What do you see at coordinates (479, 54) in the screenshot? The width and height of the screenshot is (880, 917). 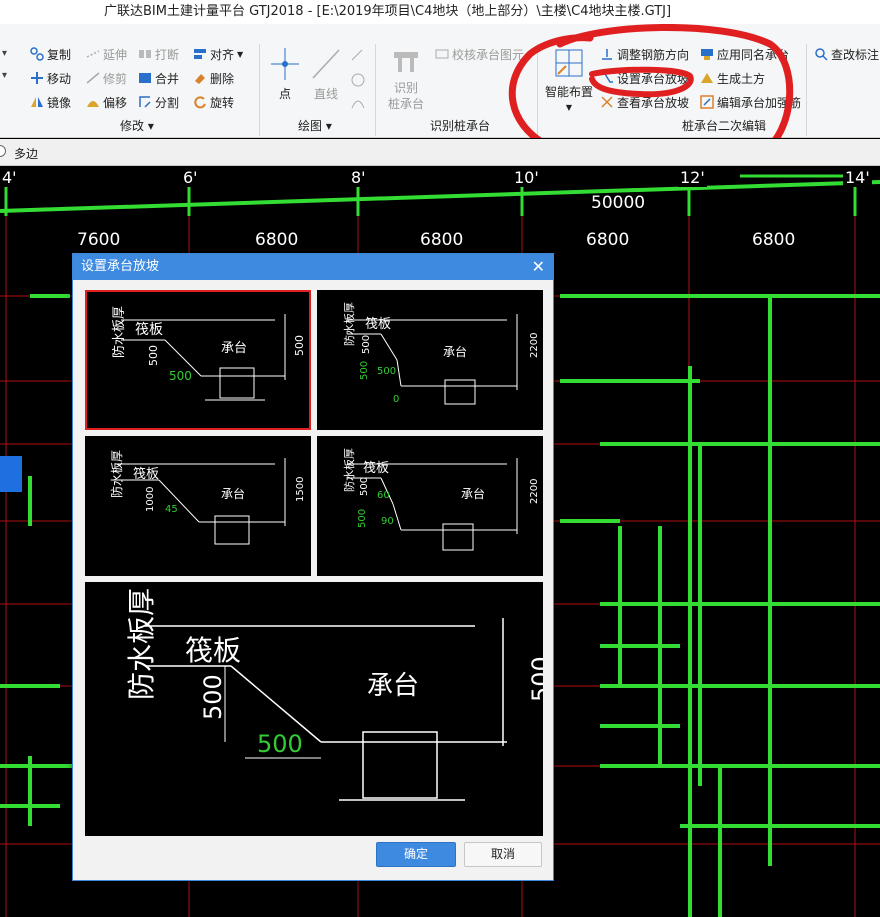 I see `check-cap-button: 校核承台图元` at bounding box center [479, 54].